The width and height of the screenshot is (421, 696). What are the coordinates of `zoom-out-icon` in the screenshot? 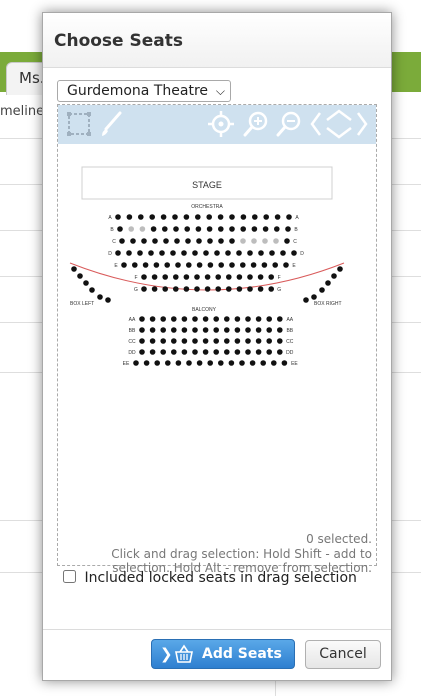 It's located at (289, 124).